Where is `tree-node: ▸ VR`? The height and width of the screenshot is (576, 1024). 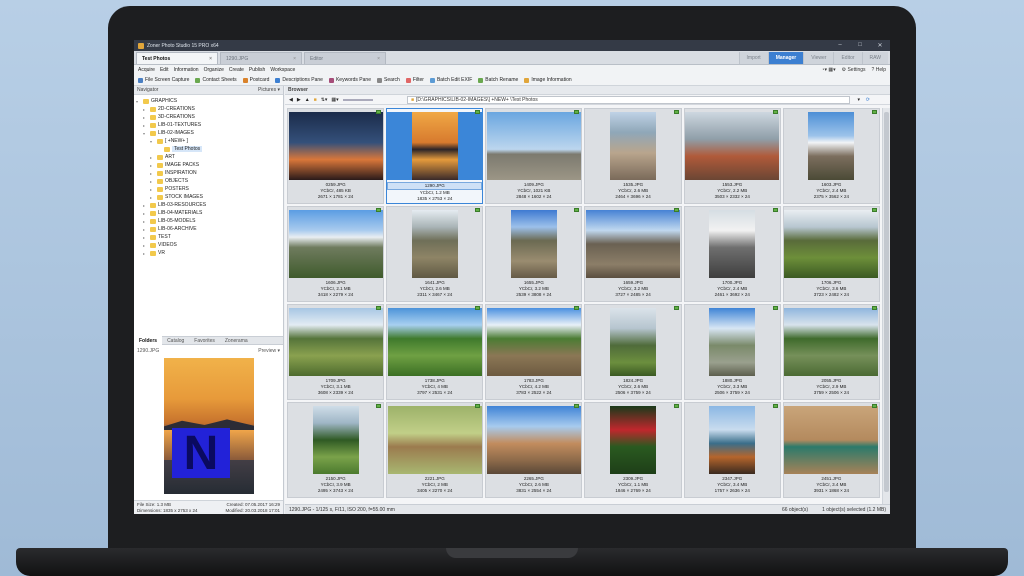
tree-node: ▸ VR is located at coordinates (209, 253).